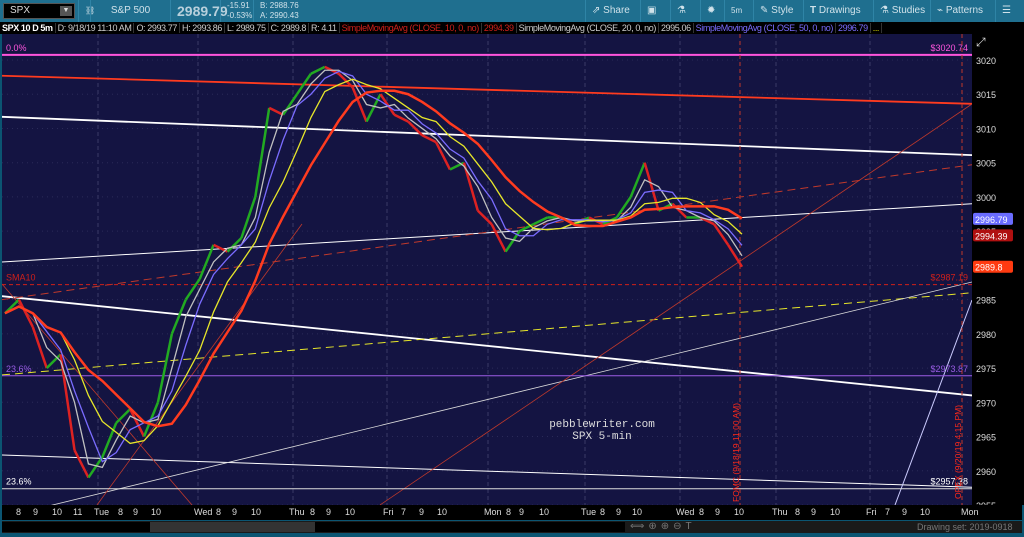 The height and width of the screenshot is (537, 1024). Describe the element at coordinates (470, 527) in the screenshot. I see `scroll-track` at that location.